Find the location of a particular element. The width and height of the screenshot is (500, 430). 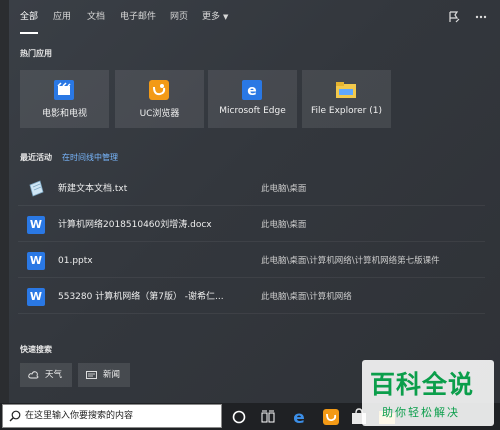

watermark-logo: 百科全说 助你轻松解决 is located at coordinates (428, 393).